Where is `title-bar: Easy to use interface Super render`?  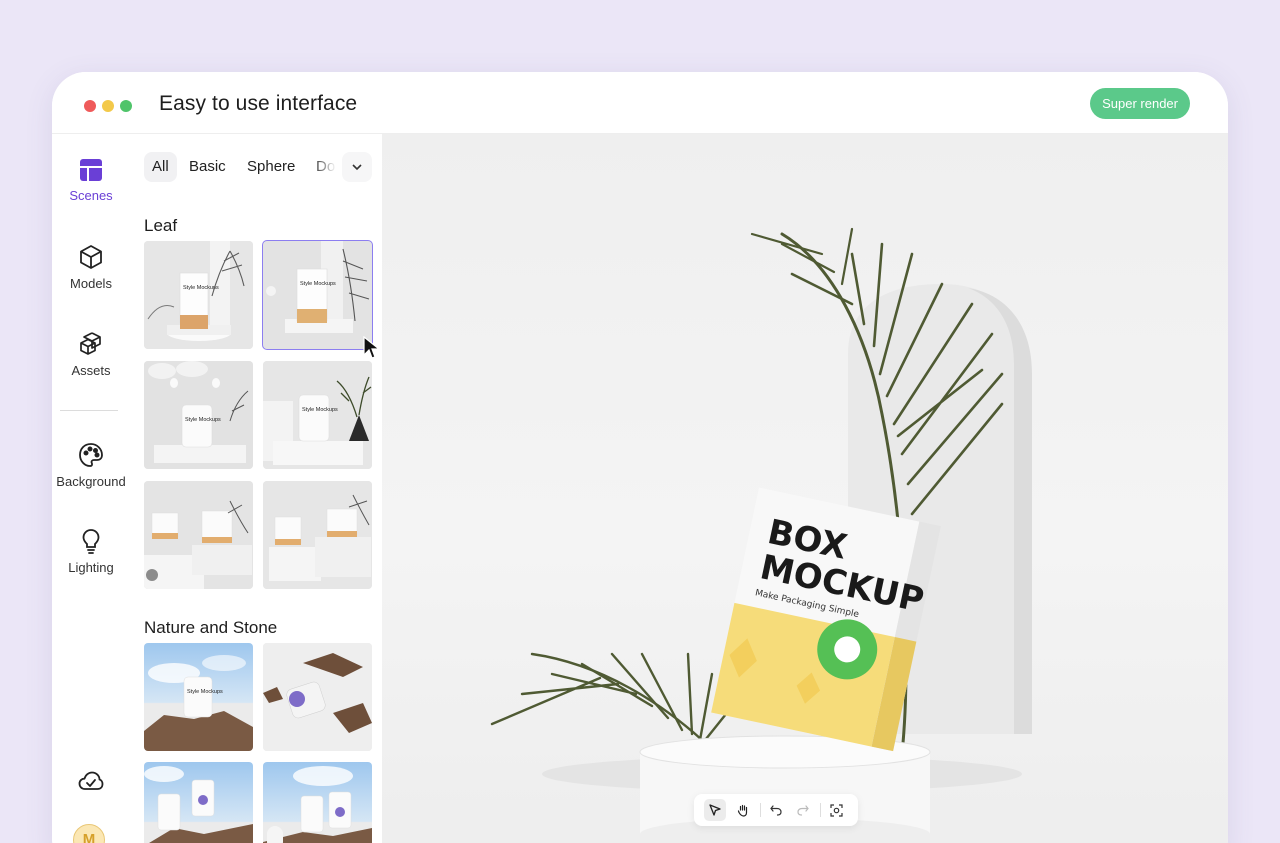
title-bar: Easy to use interface Super render is located at coordinates (640, 103).